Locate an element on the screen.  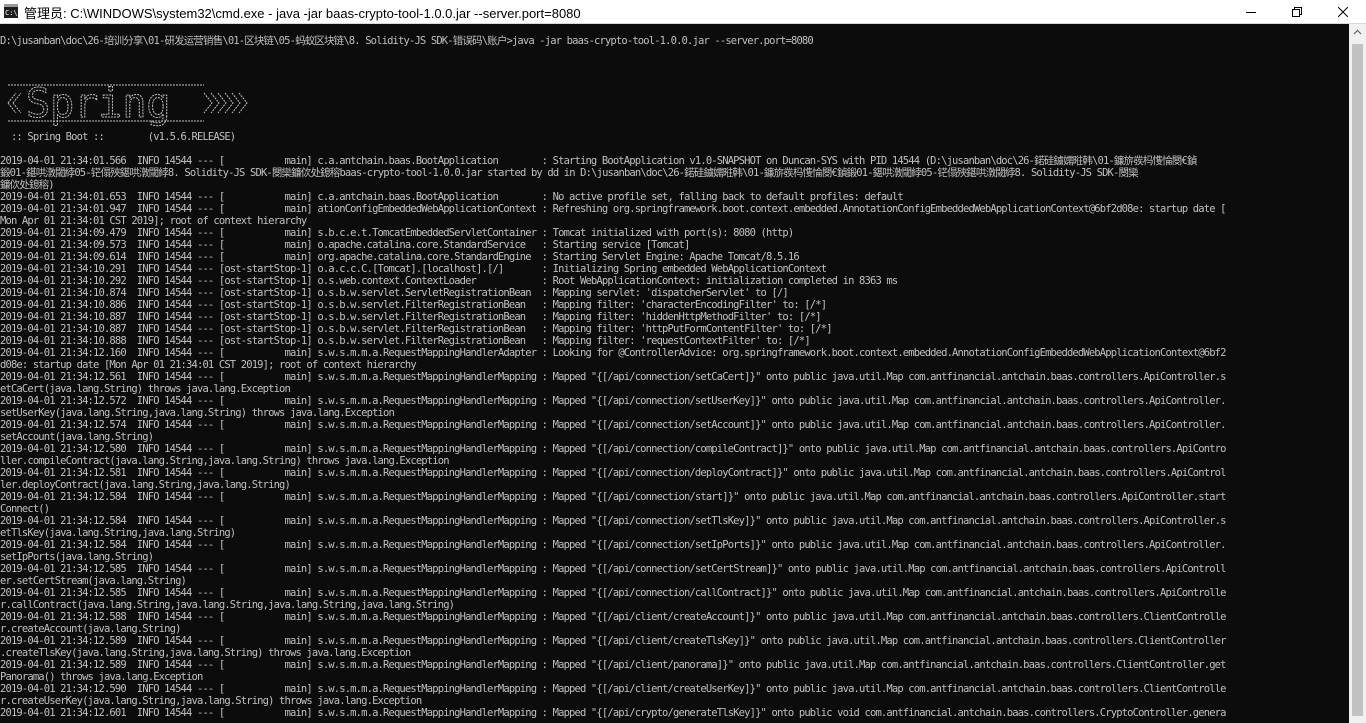
minimize-icon is located at coordinates (1251, 12).